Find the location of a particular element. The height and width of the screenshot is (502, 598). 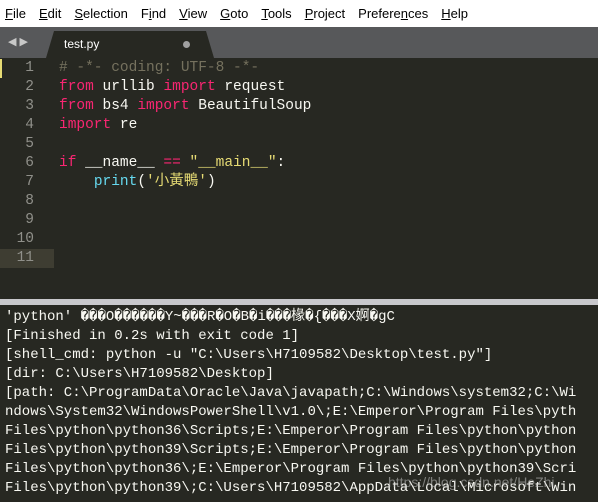

code-line: 7 print('小黃鴨') is located at coordinates (299, 182).